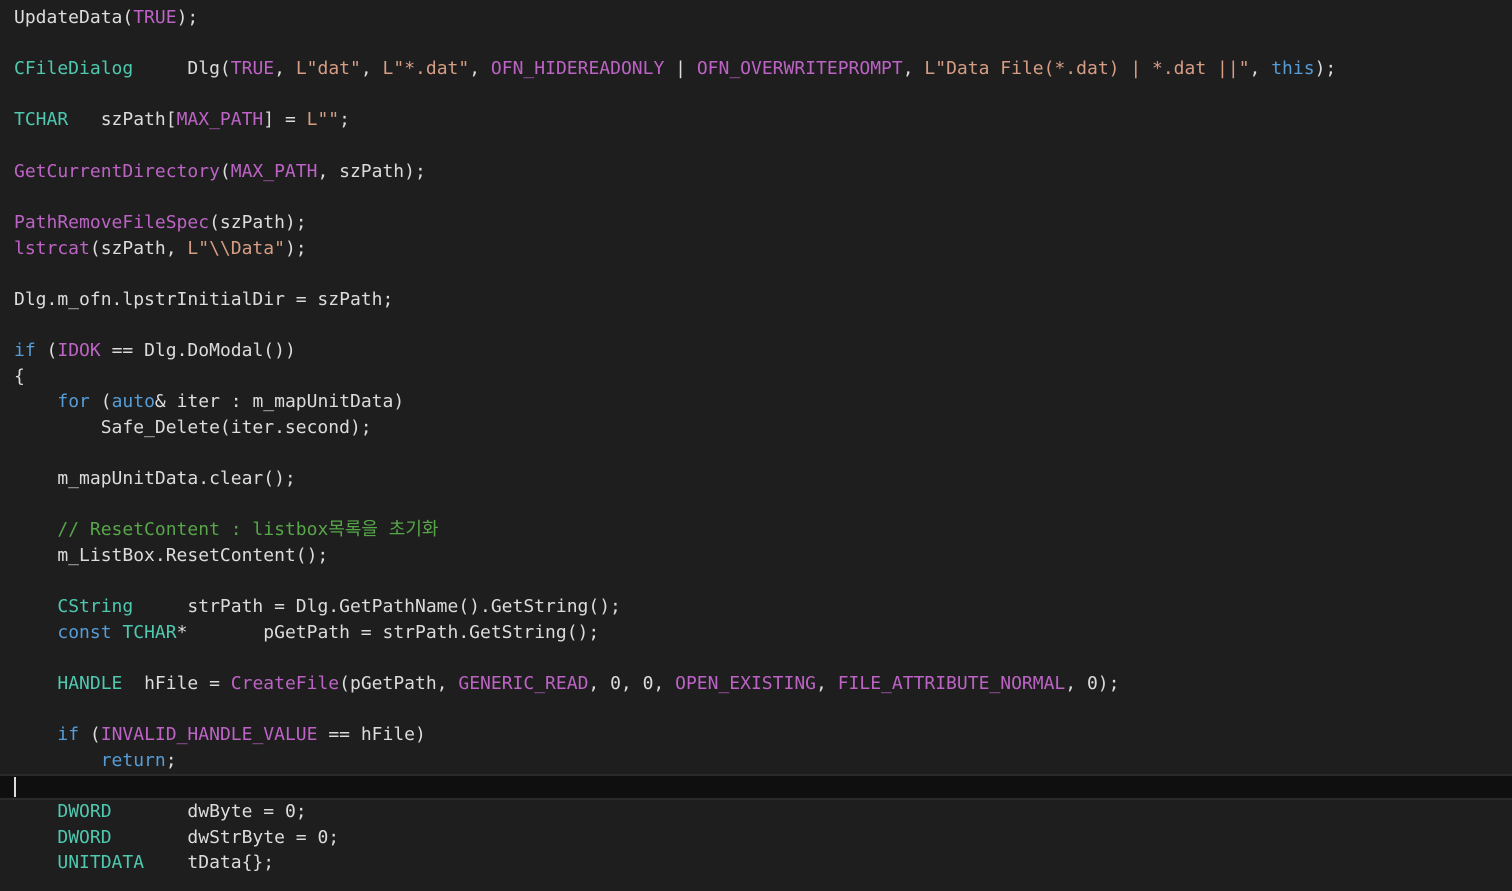  Describe the element at coordinates (756, 530) in the screenshot. I see `code-line: // ResetContent : listbox목록을 초기화` at that location.